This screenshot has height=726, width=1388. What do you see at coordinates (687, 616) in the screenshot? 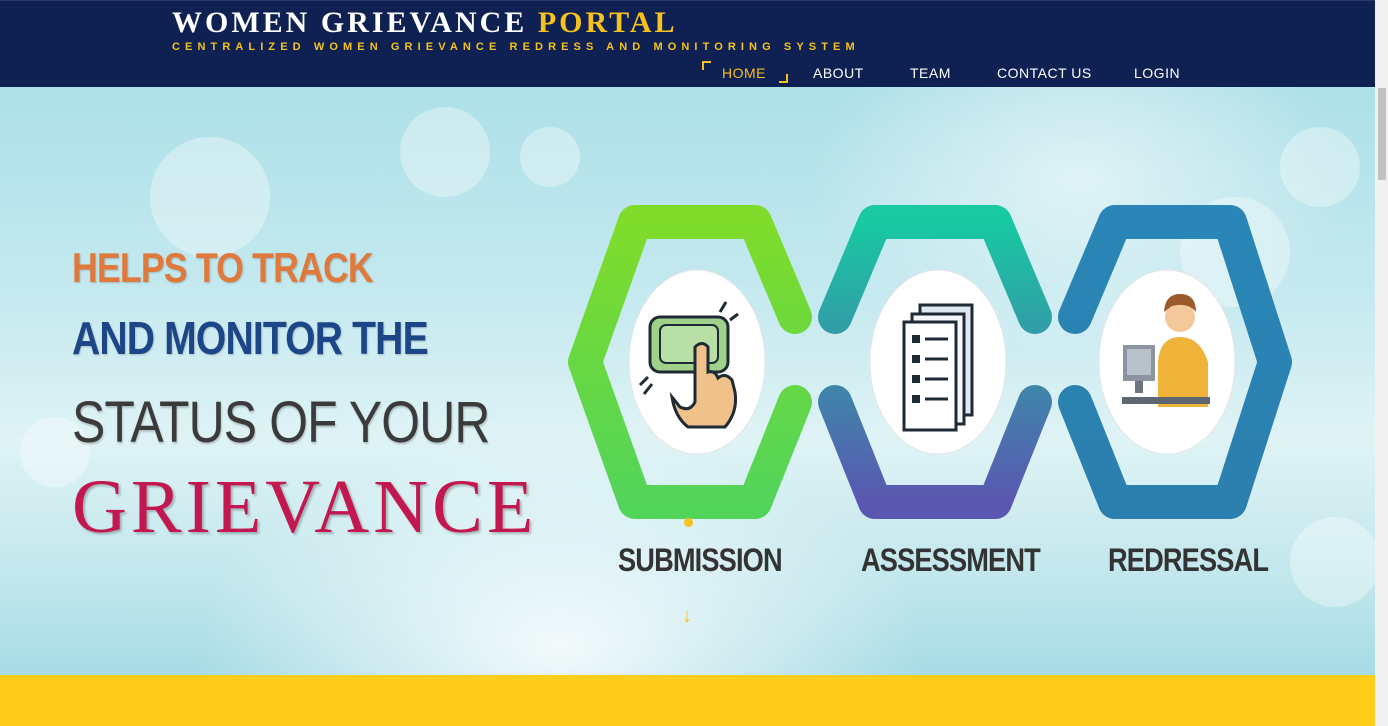
I see `scroll-down-arrow-icon: ↓` at bounding box center [687, 616].